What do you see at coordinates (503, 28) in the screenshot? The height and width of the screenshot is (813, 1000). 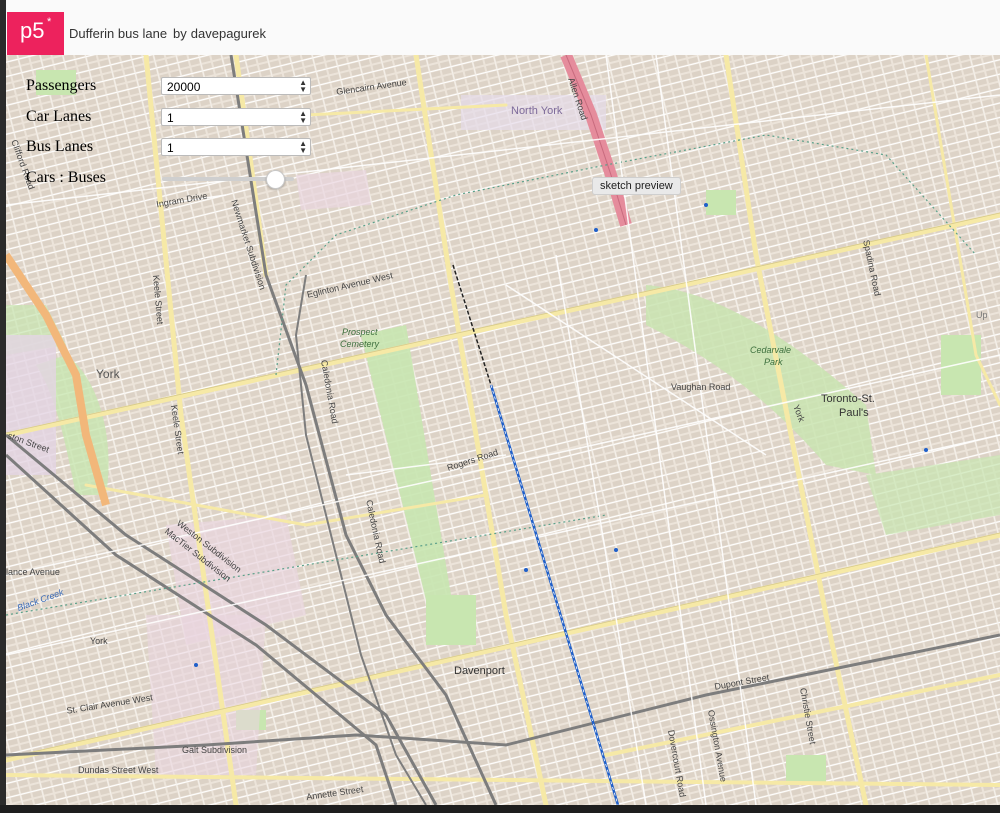 I see `p5-editor-header: p5 * Dufferin bus lane by davepagurek` at bounding box center [503, 28].